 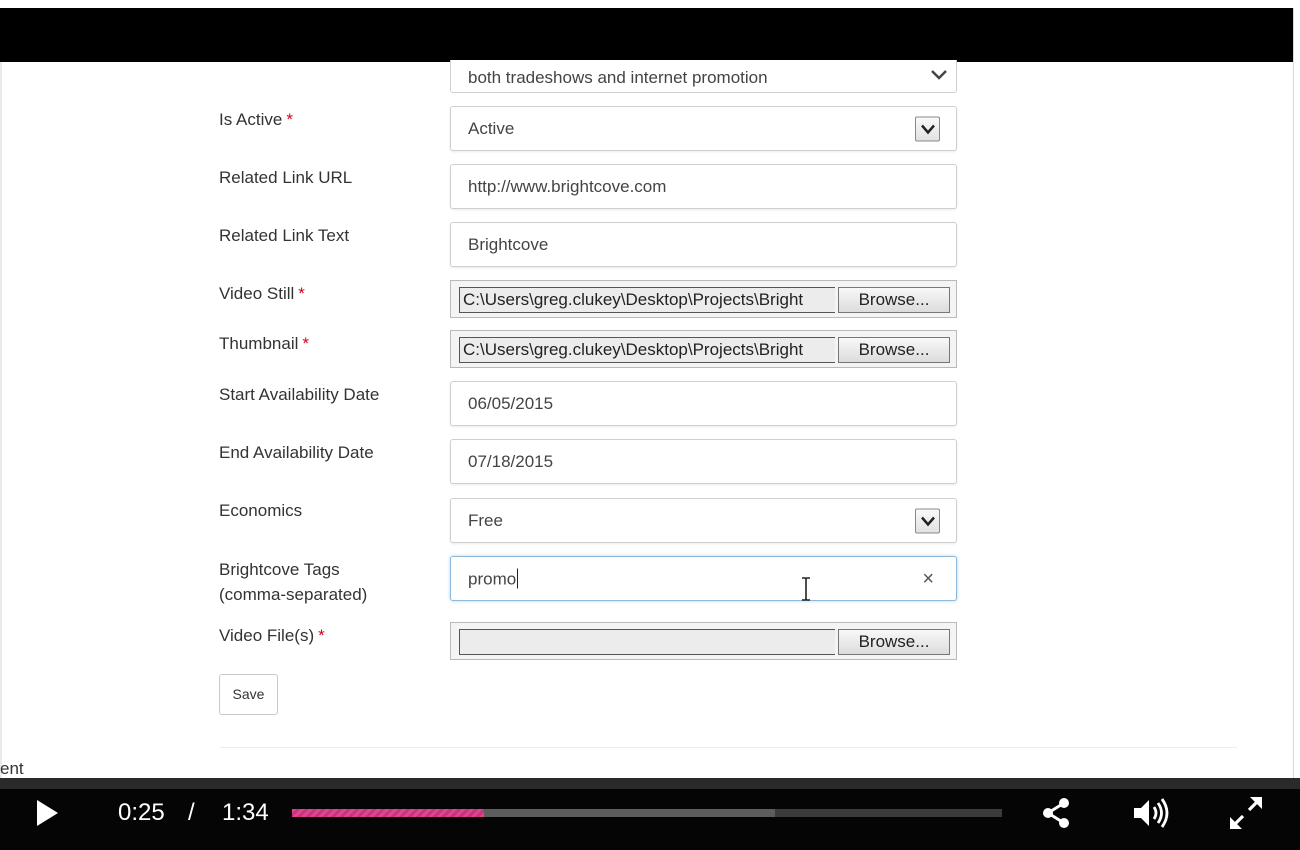 I want to click on tags-value-wrap: promo, so click(x=493, y=578).